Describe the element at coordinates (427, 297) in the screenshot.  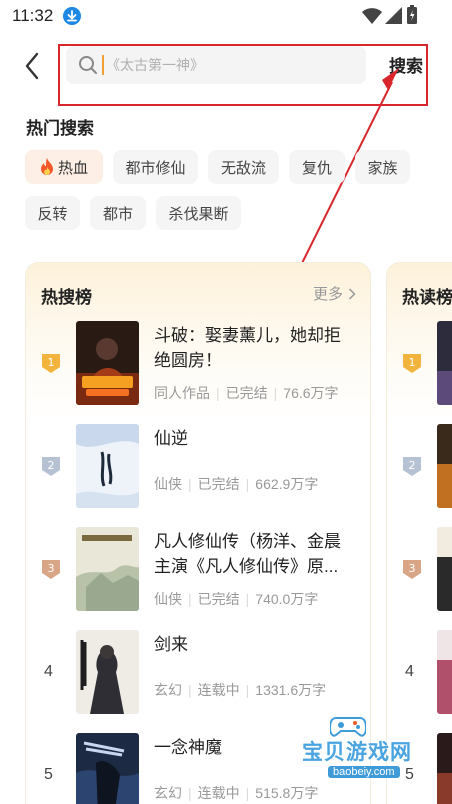
I see `hot-read-title: 热读榜` at that location.